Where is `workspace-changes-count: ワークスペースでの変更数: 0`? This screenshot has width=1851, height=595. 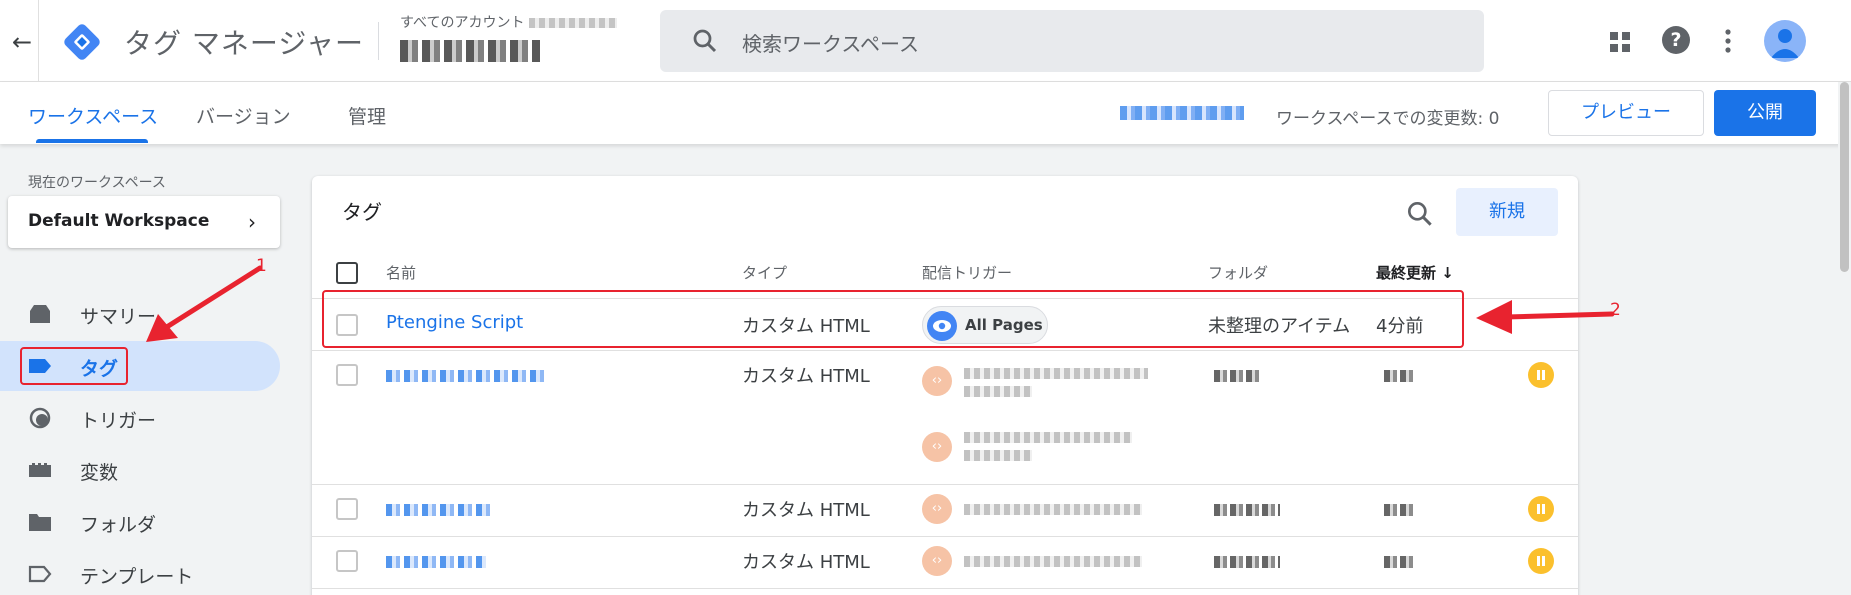
workspace-changes-count: ワークスペースでの変更数: 0 is located at coordinates (1388, 119).